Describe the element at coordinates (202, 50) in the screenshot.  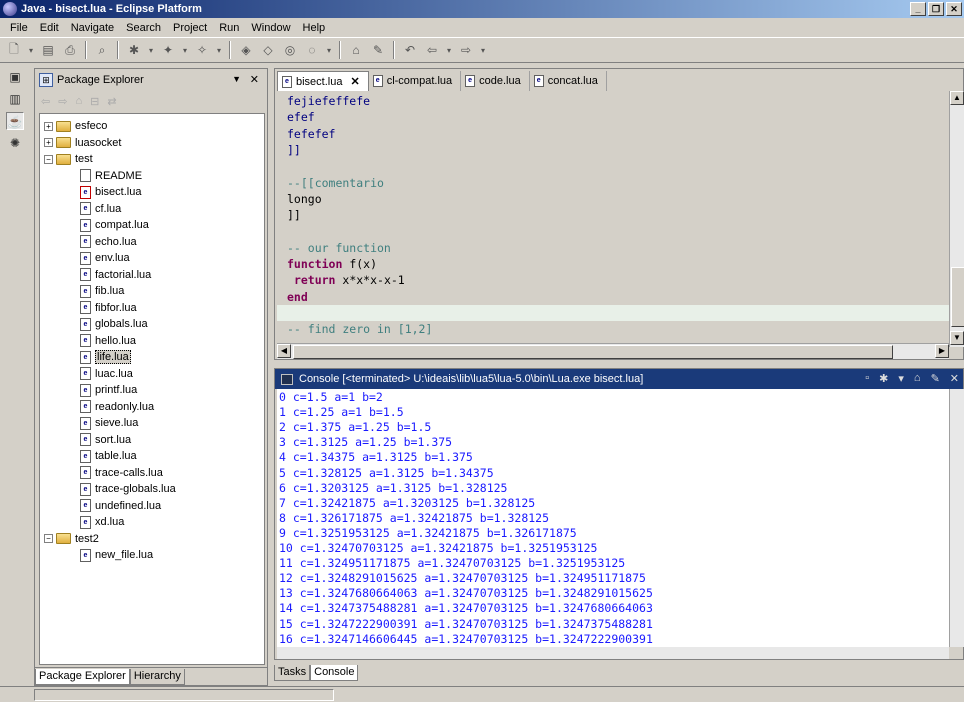
I see `external-tools-icon: ✧` at that location.